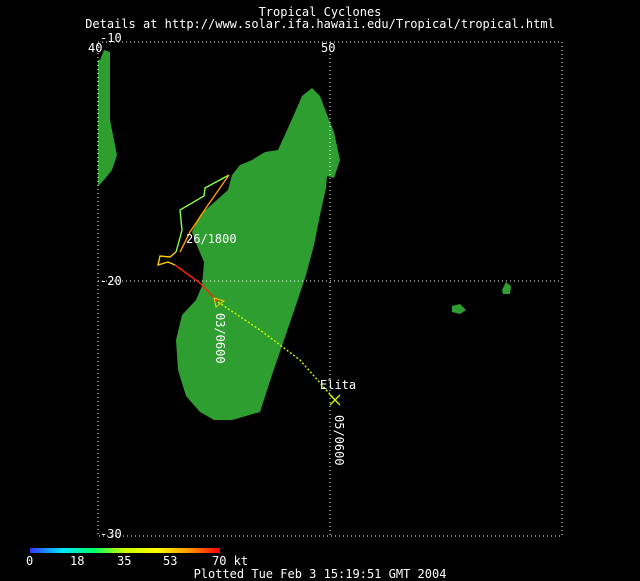 The width and height of the screenshot is (640, 581). Describe the element at coordinates (328, 48) in the screenshot. I see `lon-label-50: 50` at that location.